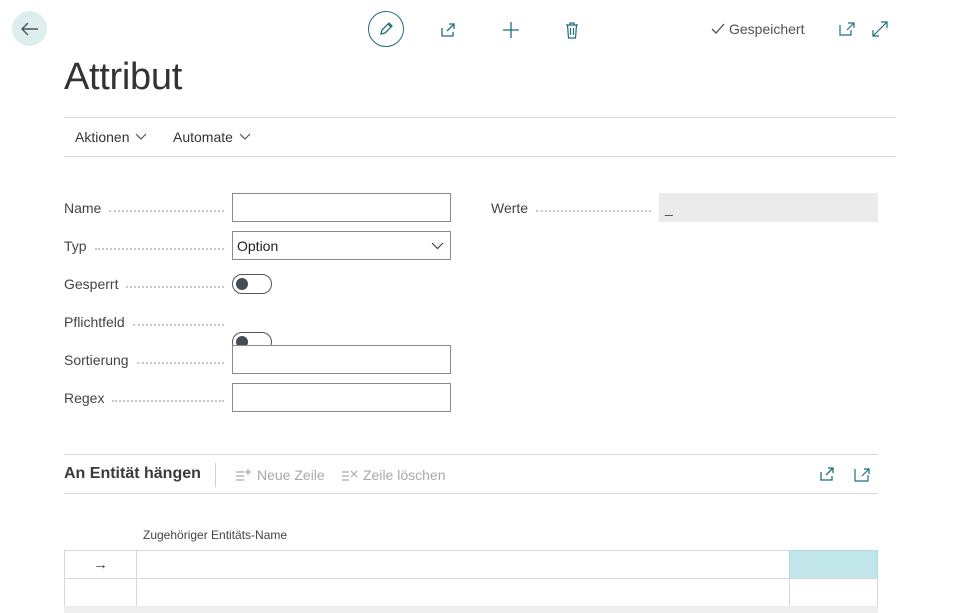 Image resolution: width=960 pixels, height=613 pixels. I want to click on menu-top-divider, so click(480, 117).